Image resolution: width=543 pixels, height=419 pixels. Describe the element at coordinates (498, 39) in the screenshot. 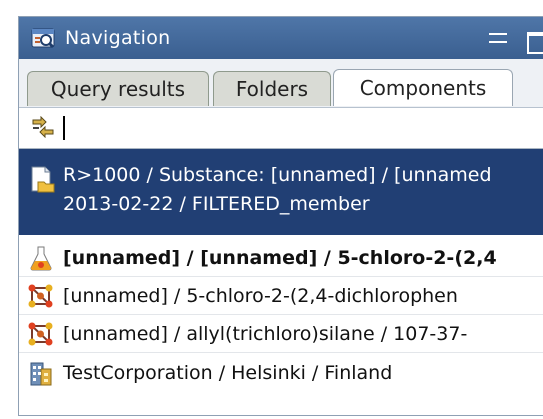

I see `minimize-button` at that location.